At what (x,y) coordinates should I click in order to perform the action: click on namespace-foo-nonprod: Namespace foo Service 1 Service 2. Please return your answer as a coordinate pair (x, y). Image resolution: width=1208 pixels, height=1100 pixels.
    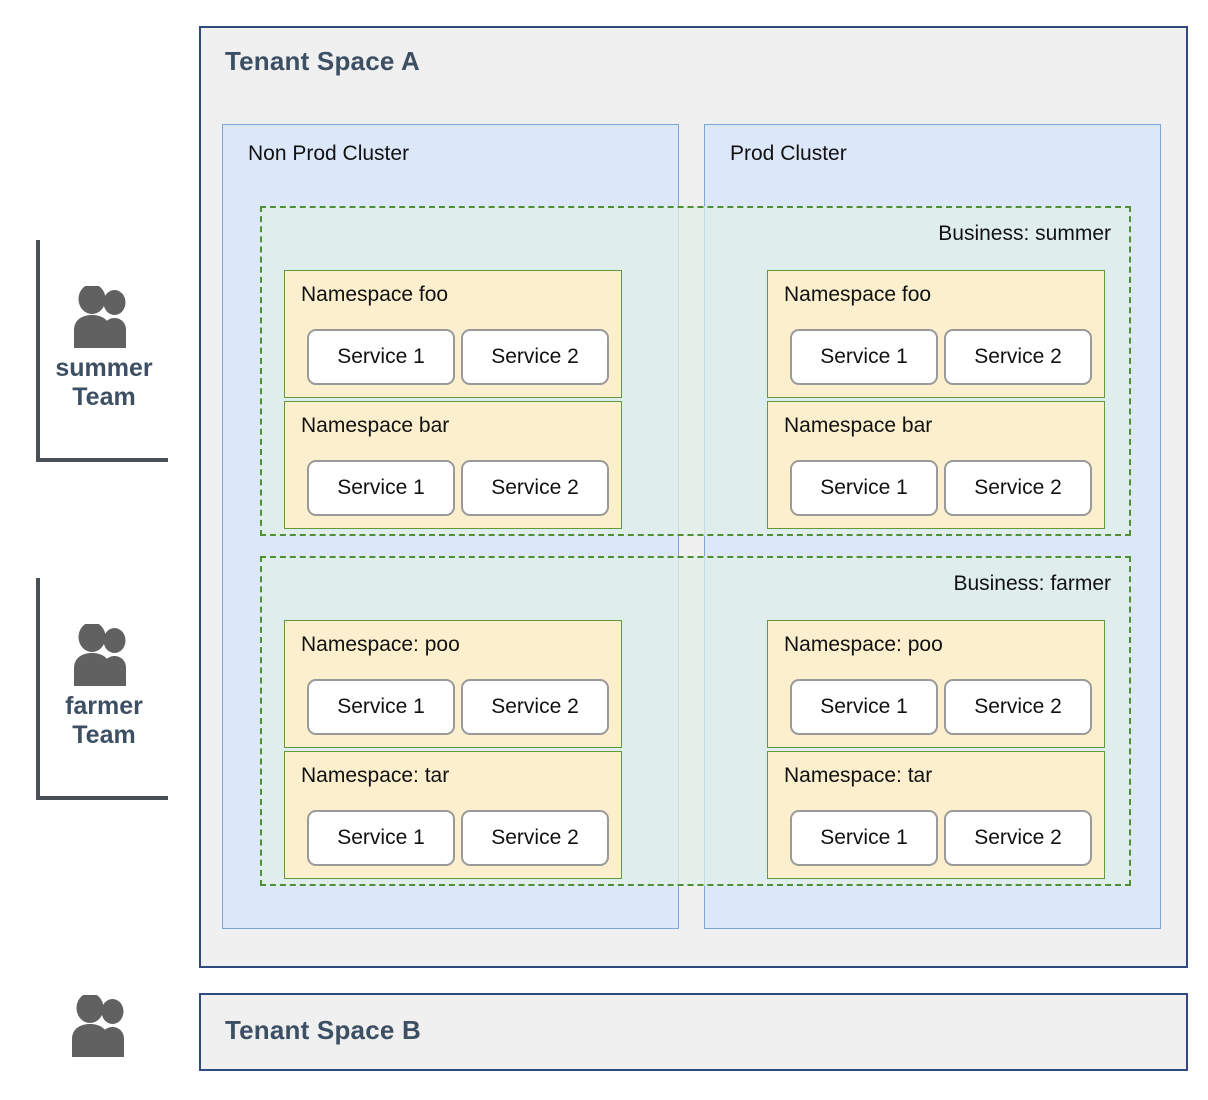
    Looking at the image, I should click on (453, 334).